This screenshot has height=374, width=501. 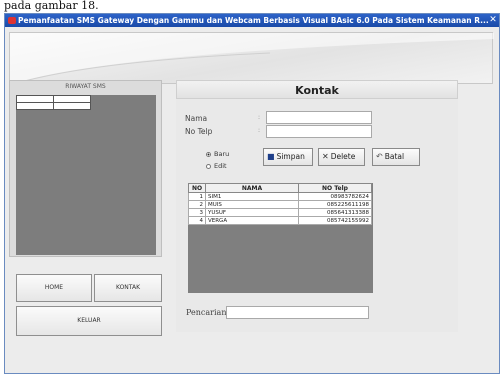 I want to click on batal-button: ↶ Batal, so click(x=396, y=157).